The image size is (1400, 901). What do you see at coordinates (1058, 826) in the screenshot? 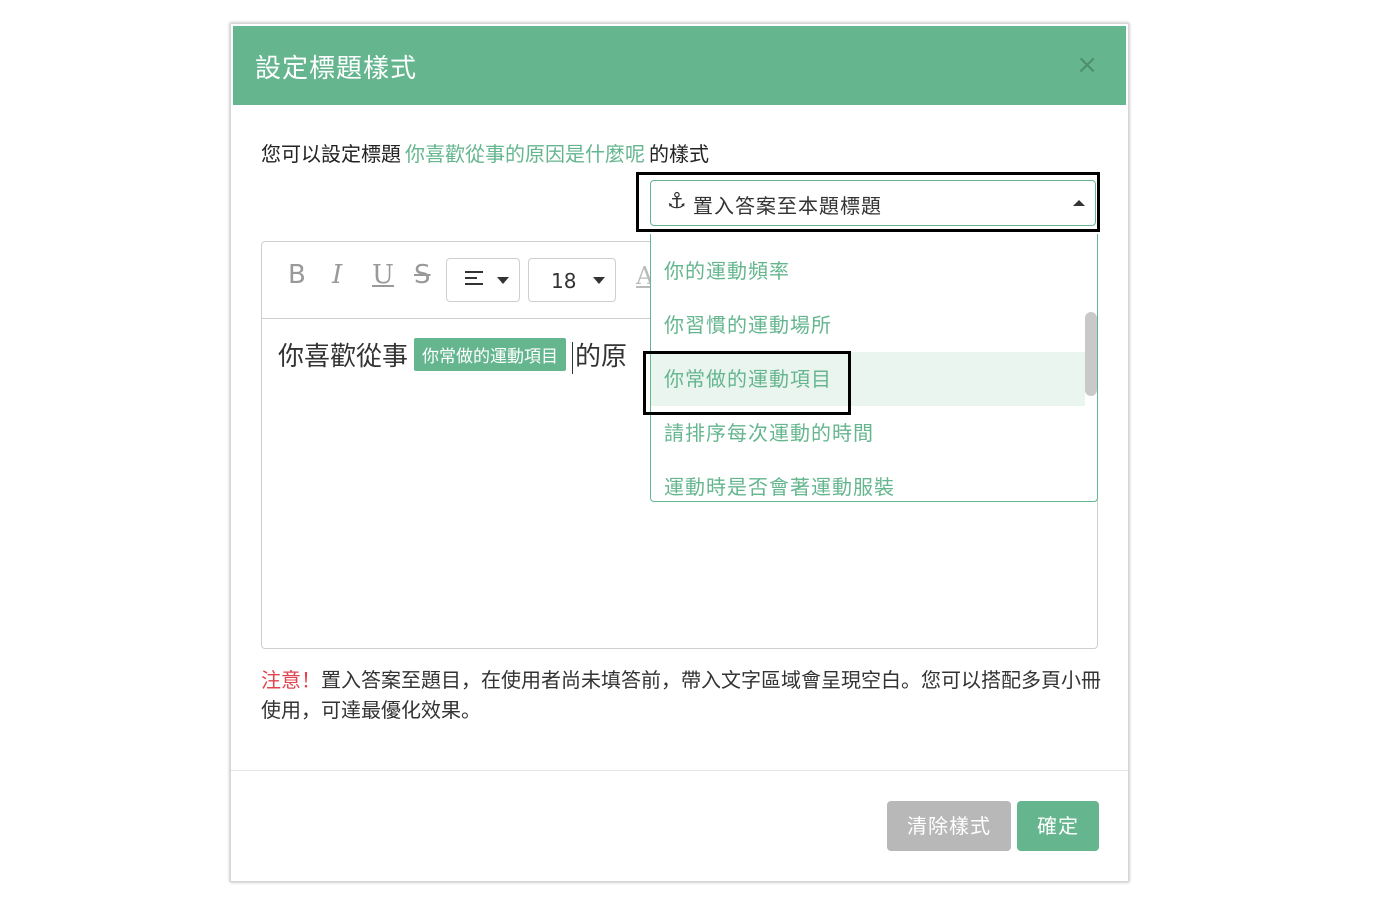
I see `confirm-button: 確定` at bounding box center [1058, 826].